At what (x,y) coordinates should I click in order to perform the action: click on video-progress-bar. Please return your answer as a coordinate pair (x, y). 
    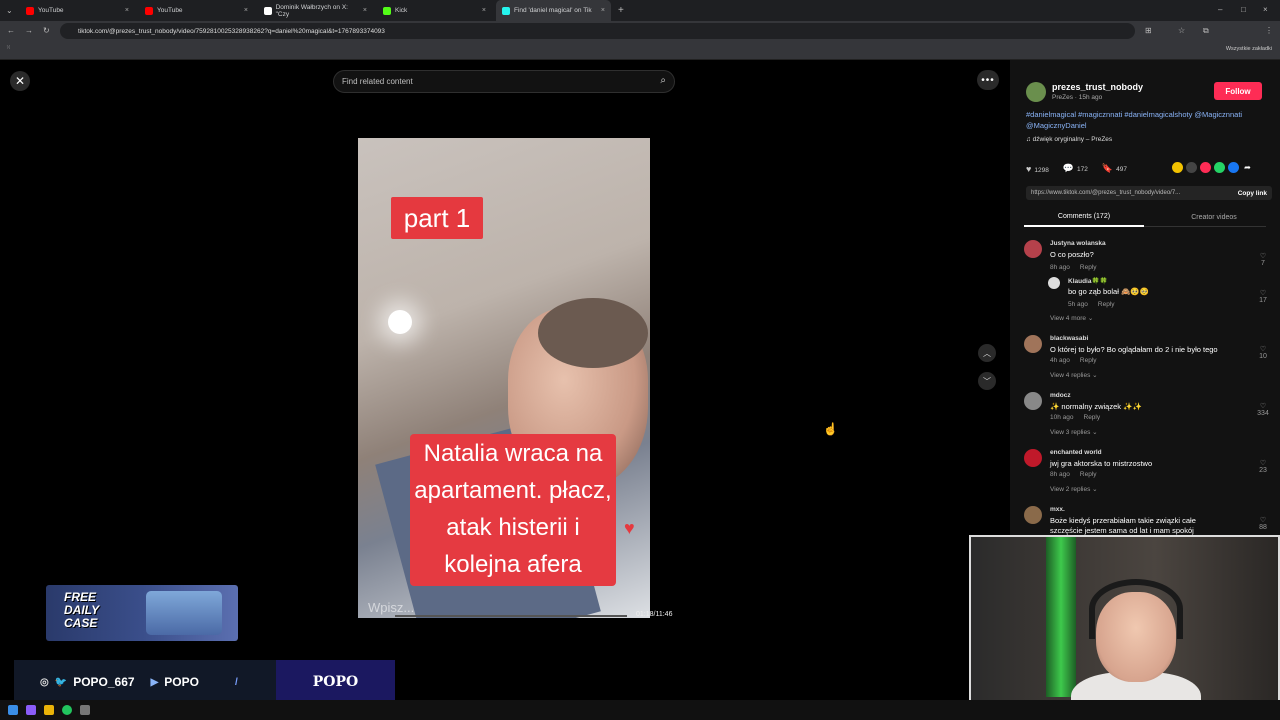
    Looking at the image, I should click on (511, 616).